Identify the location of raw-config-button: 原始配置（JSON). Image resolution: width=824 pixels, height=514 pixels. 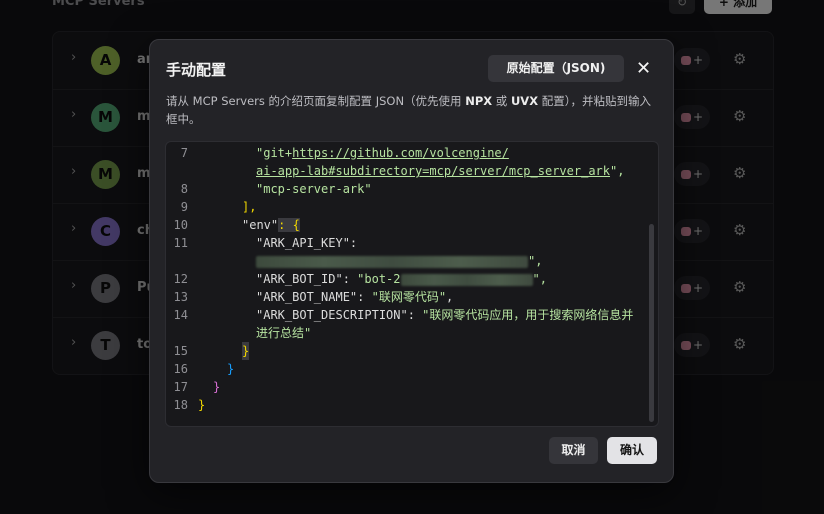
(556, 68).